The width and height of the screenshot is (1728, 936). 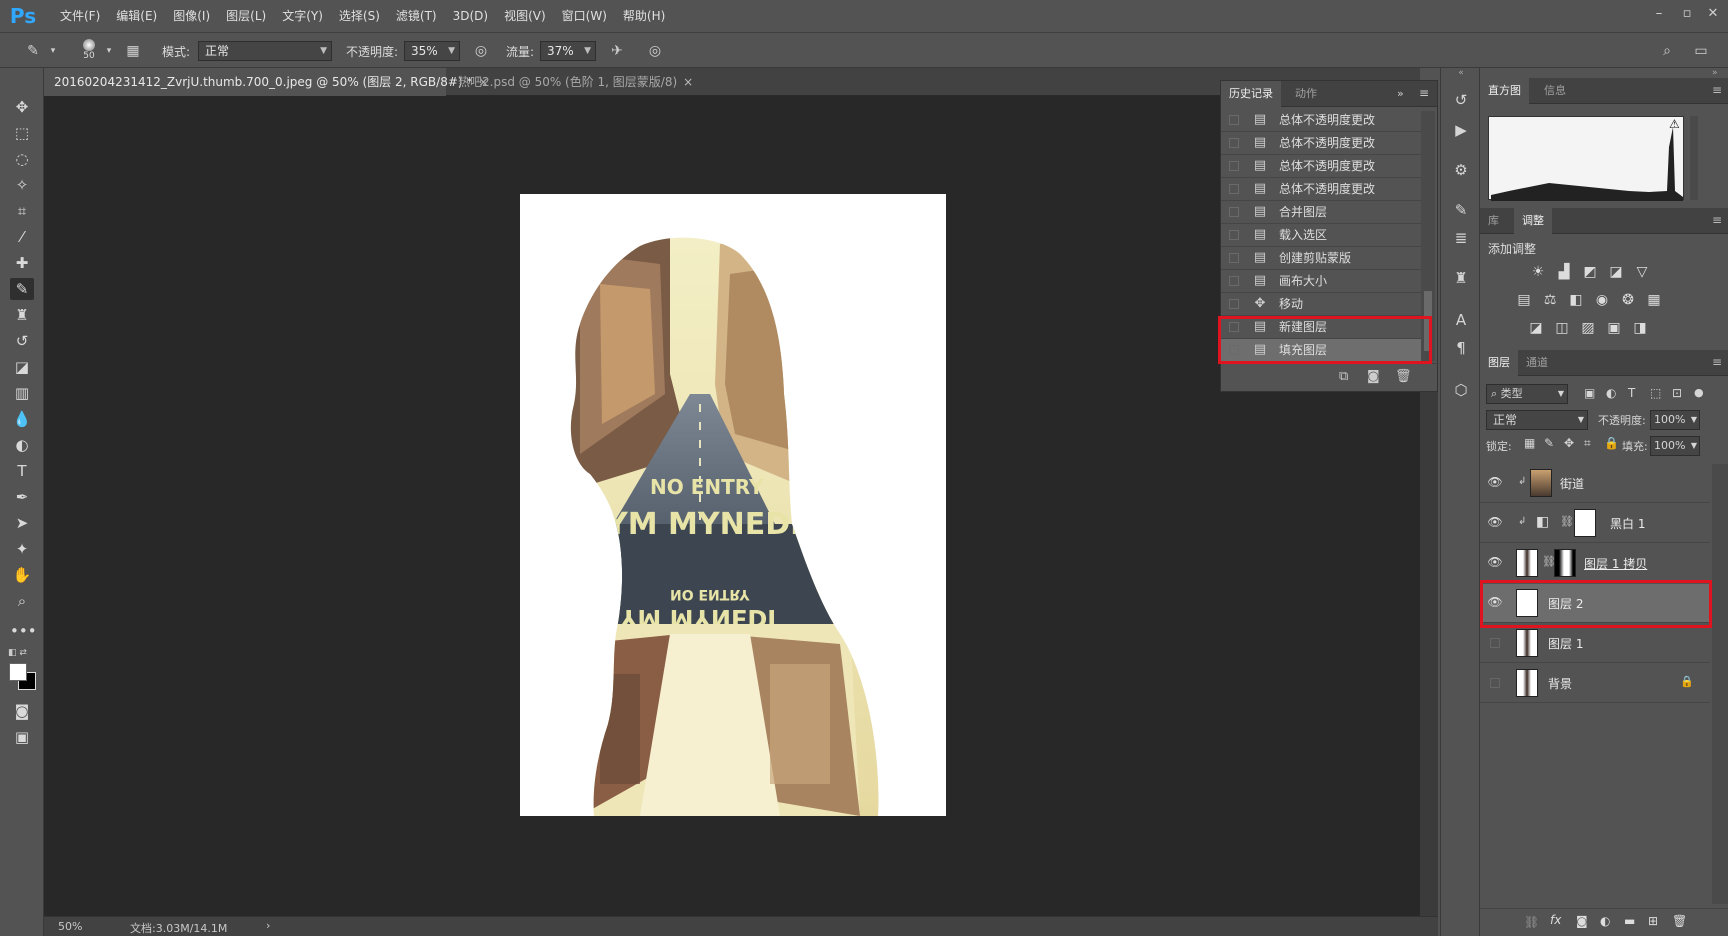 What do you see at coordinates (1461, 73) in the screenshot?
I see `dock-collapse-icon: «` at bounding box center [1461, 73].